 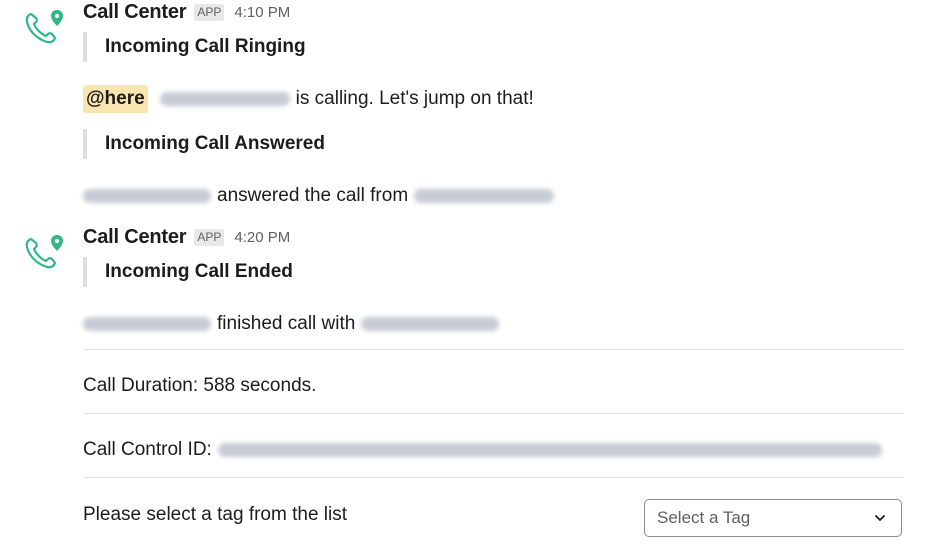 I want to click on answered-text: answered the call from, so click(x=313, y=195).